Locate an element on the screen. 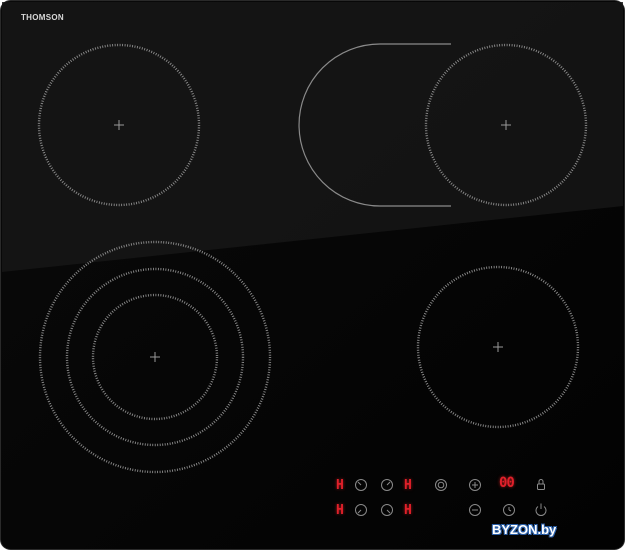 This screenshot has width=625, height=550. watermark: BYZON.by is located at coordinates (524, 529).